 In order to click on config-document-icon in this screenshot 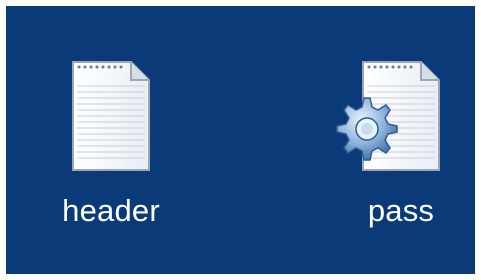, I will do `click(393, 116)`.